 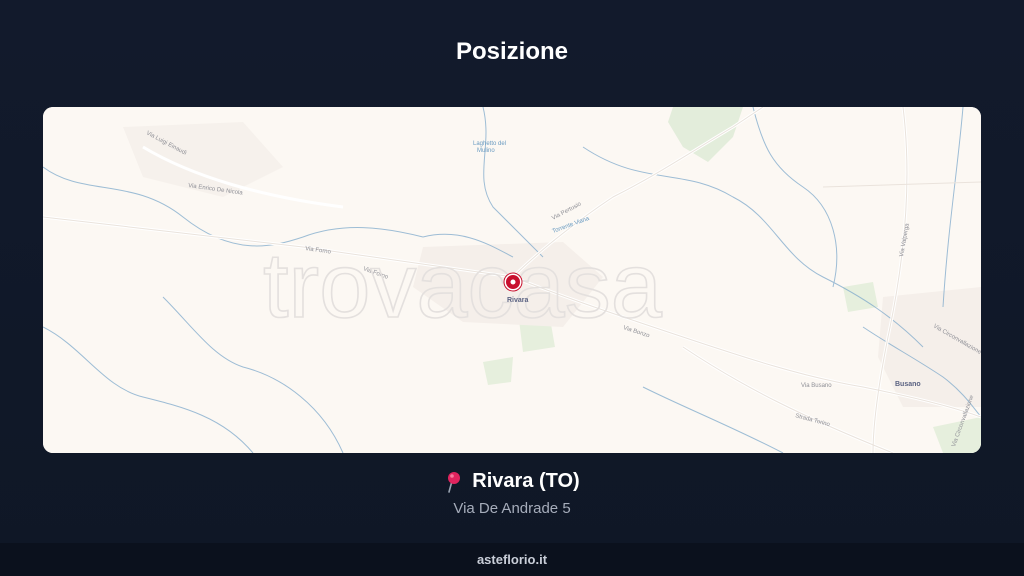 What do you see at coordinates (518, 300) in the screenshot?
I see `marker-label: Rivara` at bounding box center [518, 300].